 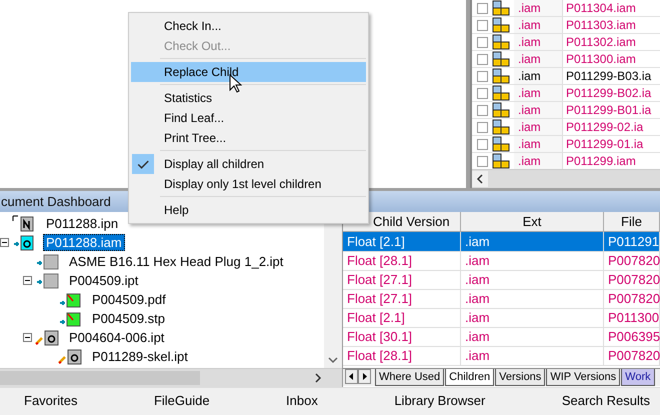 I want to click on tab: Library Browser, so click(x=440, y=400).